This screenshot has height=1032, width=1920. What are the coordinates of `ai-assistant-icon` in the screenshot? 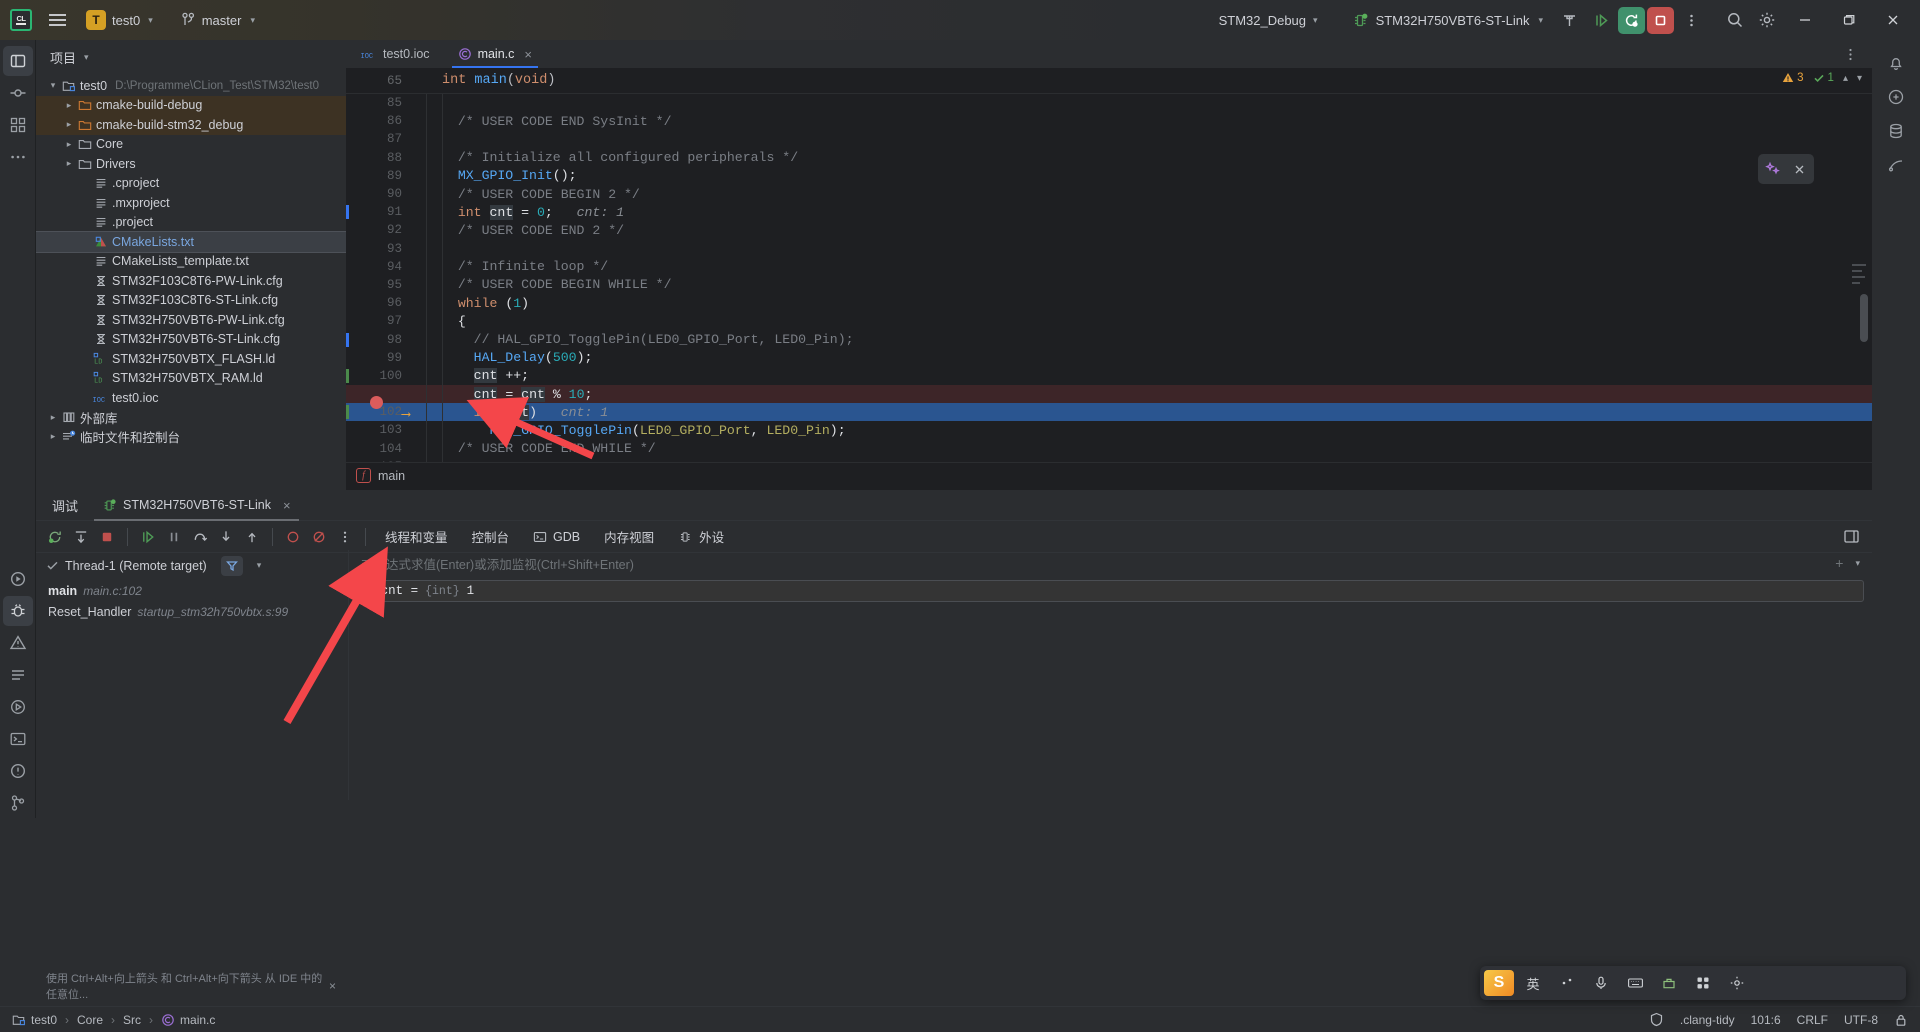 It's located at (1773, 169).